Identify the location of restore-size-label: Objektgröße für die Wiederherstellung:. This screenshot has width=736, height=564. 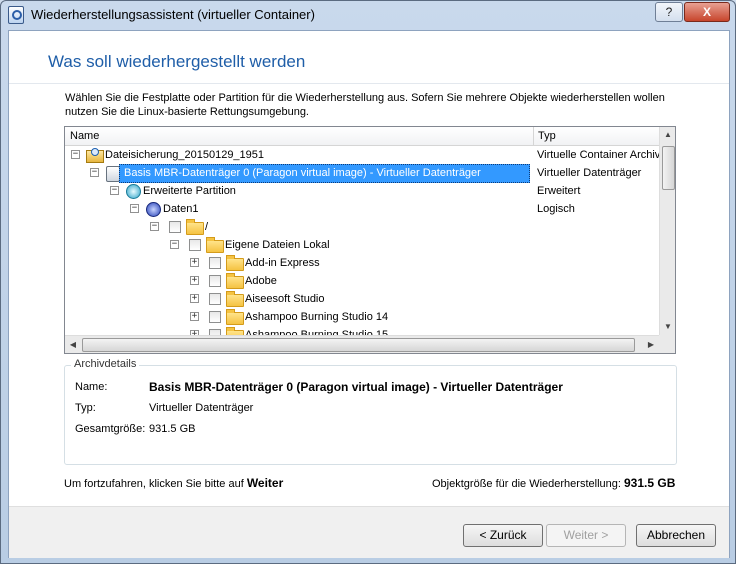
(526, 484).